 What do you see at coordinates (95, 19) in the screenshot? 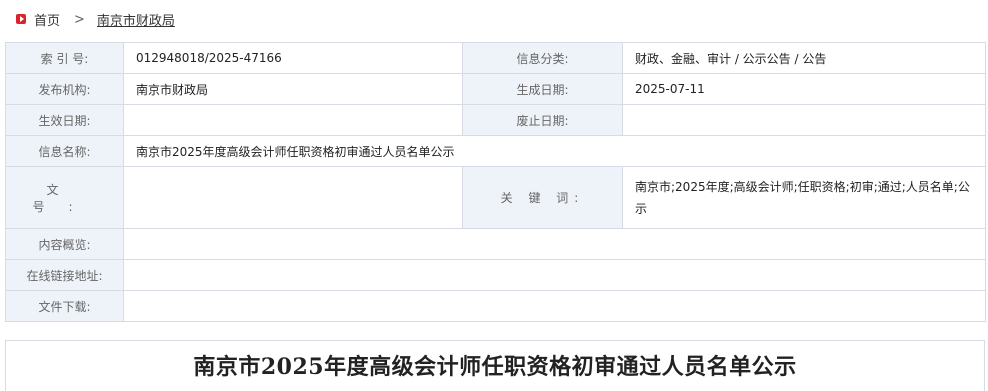
I see `breadcrumb: 首页 > 南京市财政局` at bounding box center [95, 19].